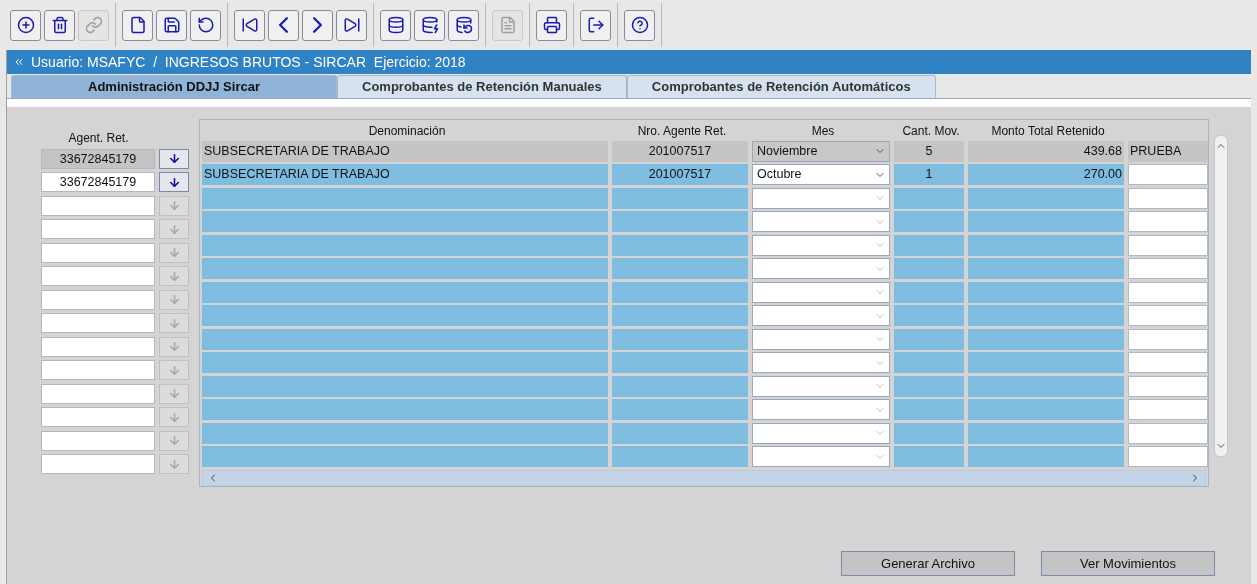  I want to click on table-cell: 439.68, so click(1046, 151).